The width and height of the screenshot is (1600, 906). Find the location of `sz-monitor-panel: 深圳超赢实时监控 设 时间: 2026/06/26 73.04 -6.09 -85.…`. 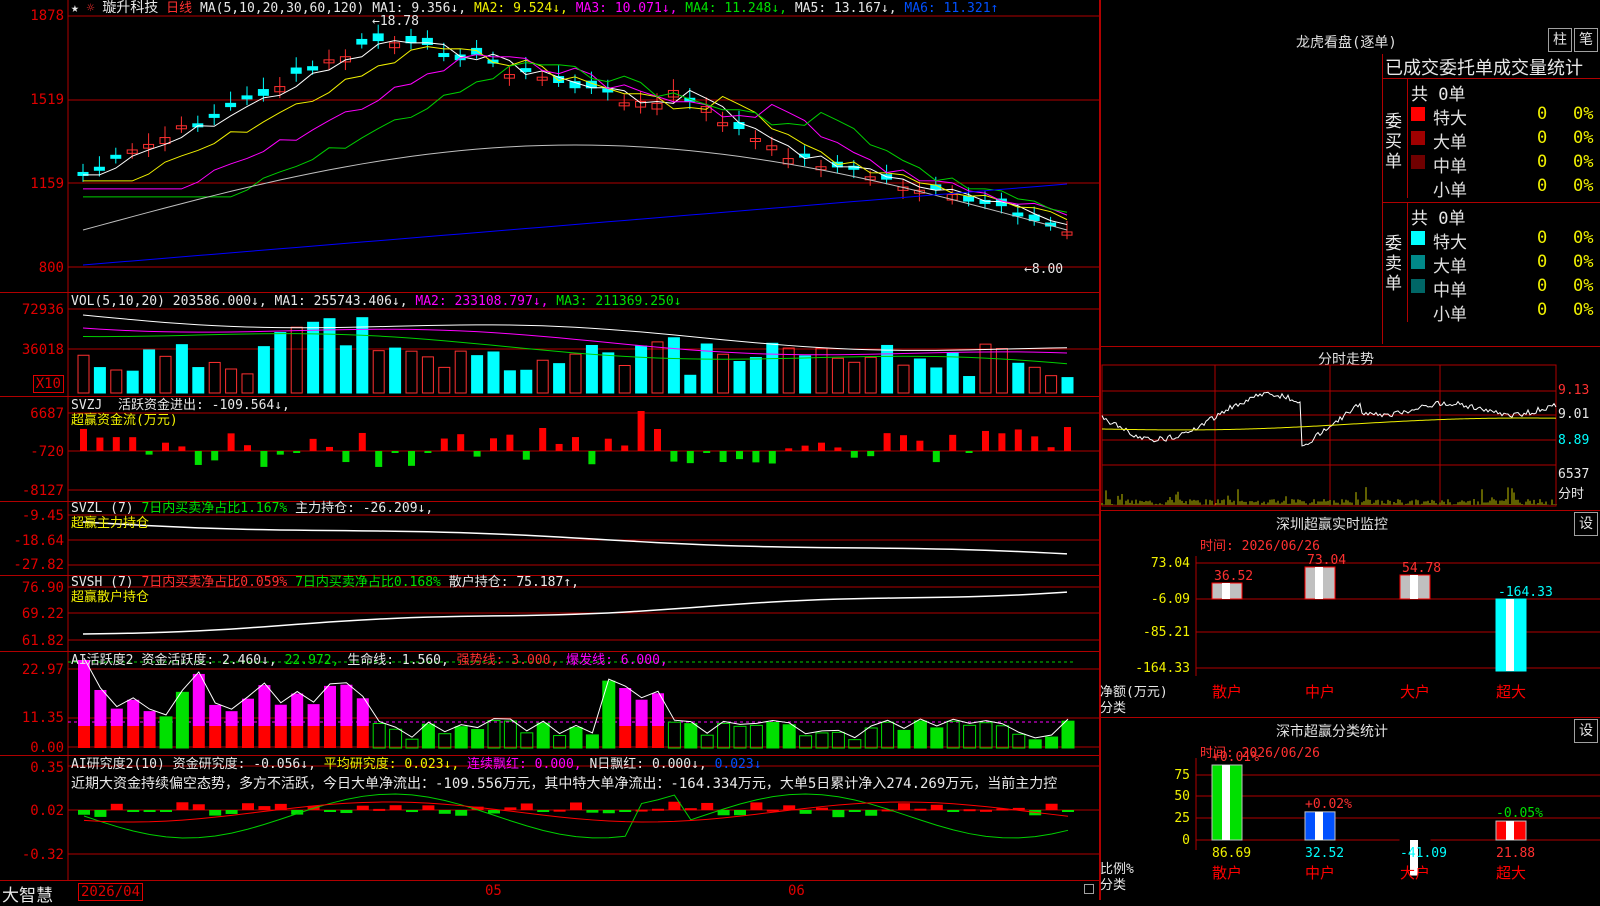

sz-monitor-panel: 深圳超赢实时监控 设 时间: 2026/06/26 73.04 -6.09 -85.… is located at coordinates (1350, 614).